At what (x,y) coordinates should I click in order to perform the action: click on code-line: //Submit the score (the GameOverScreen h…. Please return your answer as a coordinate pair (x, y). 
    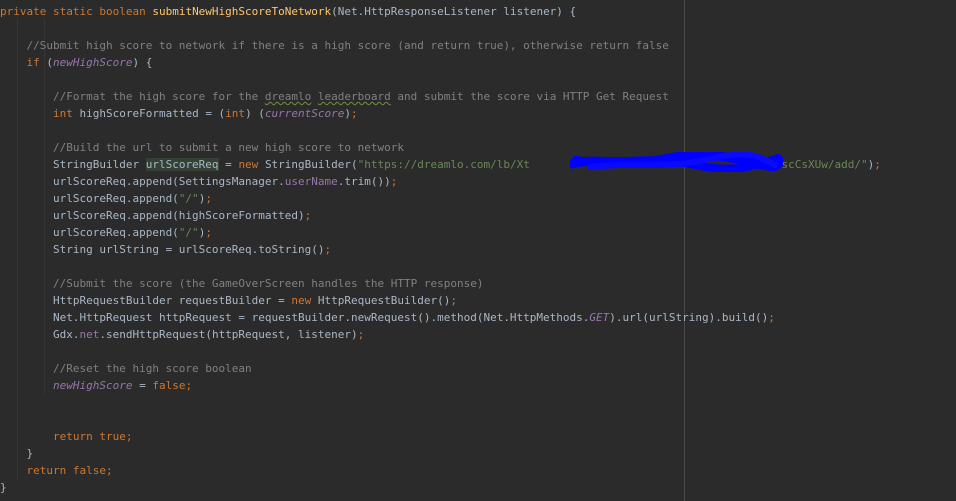
    Looking at the image, I should click on (440, 283).